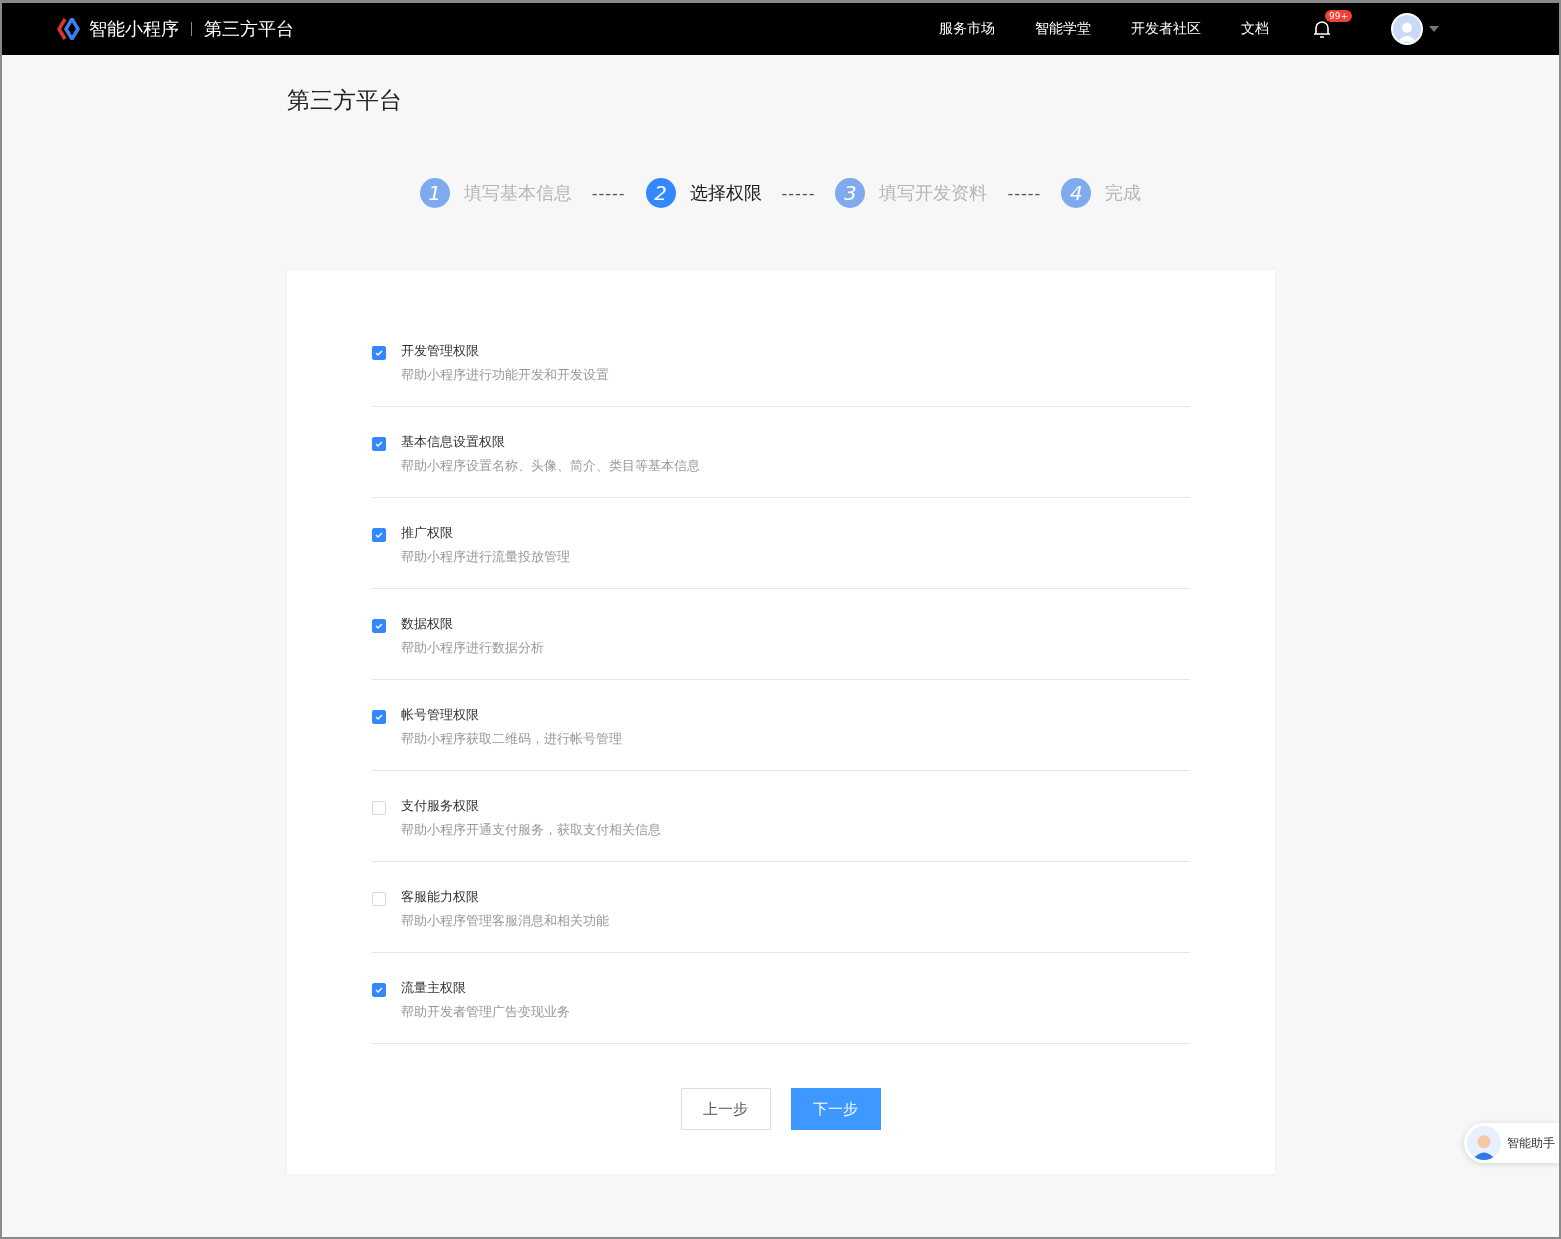  Describe the element at coordinates (1076, 193) in the screenshot. I see `step-number: 4` at that location.